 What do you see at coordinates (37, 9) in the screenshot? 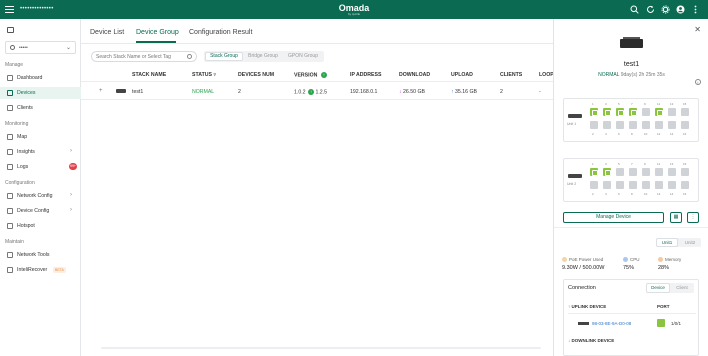
I see `site-name: ••••••••••••••` at bounding box center [37, 9].